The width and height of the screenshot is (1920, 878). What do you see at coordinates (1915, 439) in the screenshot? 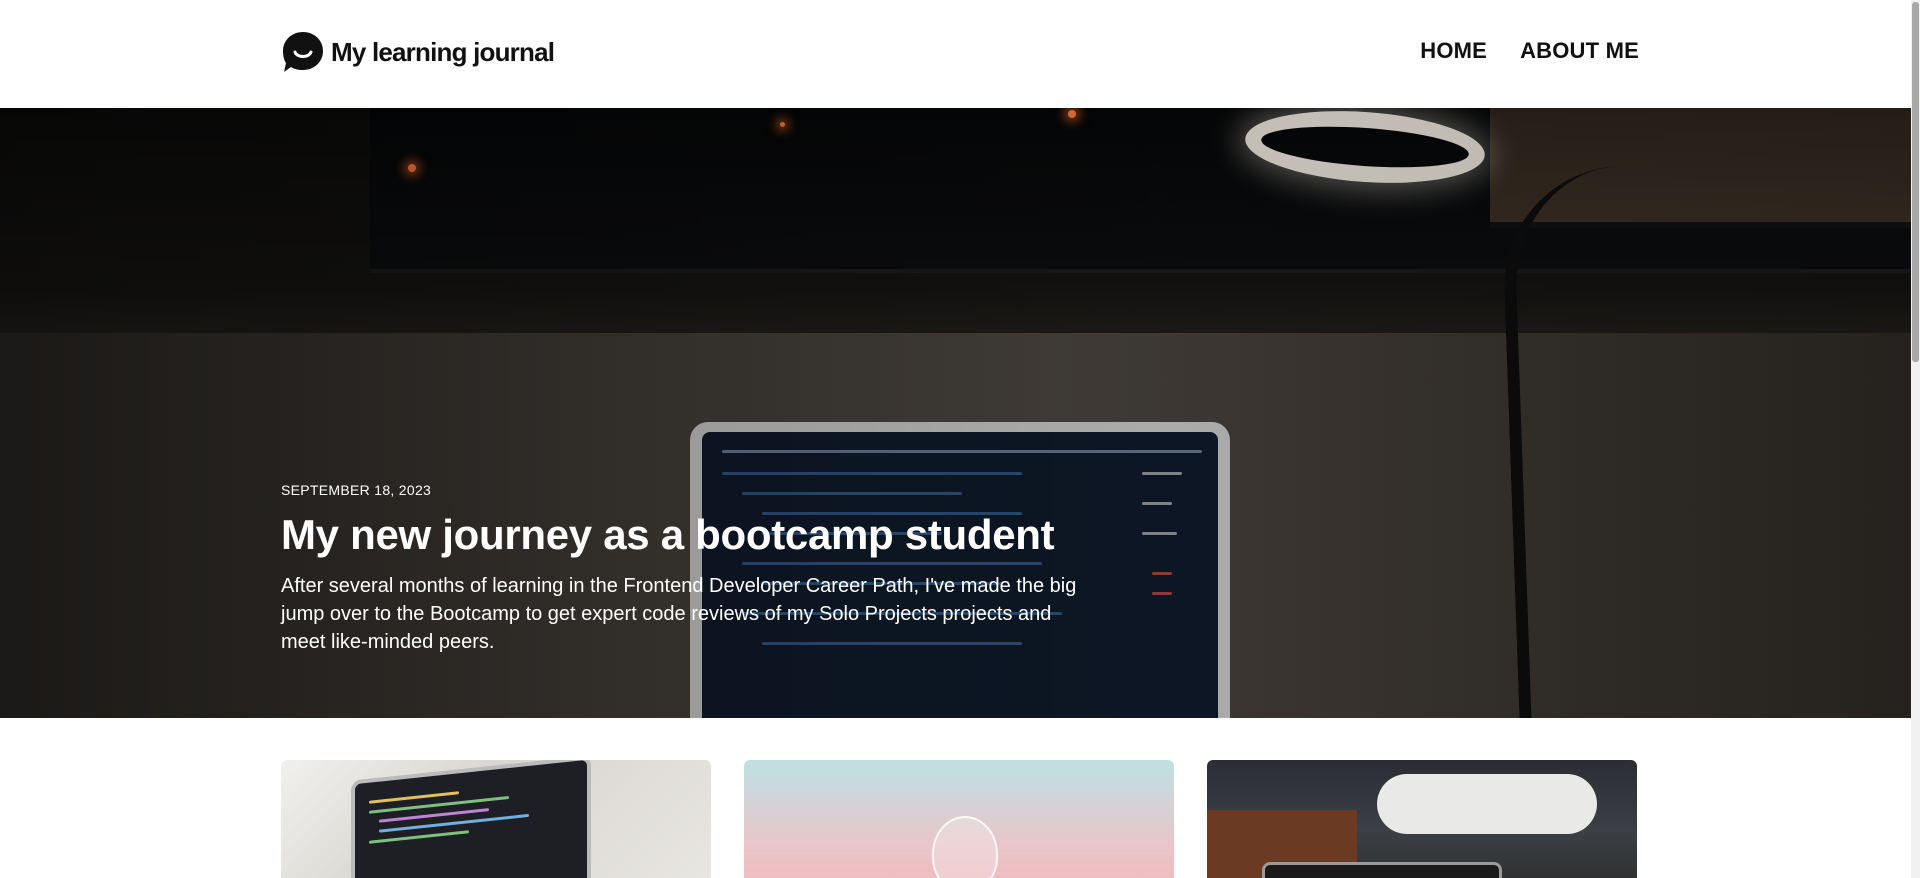
I see `page-scrollbar` at bounding box center [1915, 439].